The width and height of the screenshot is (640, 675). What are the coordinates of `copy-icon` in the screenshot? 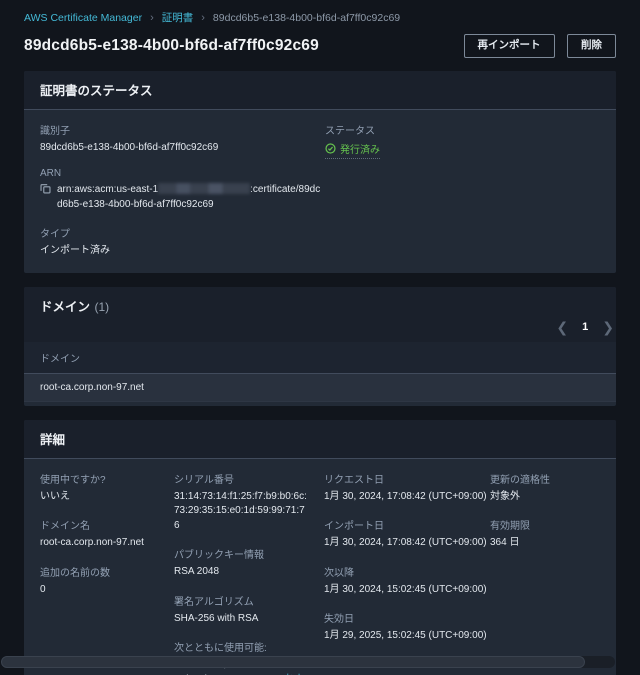 It's located at (45, 188).